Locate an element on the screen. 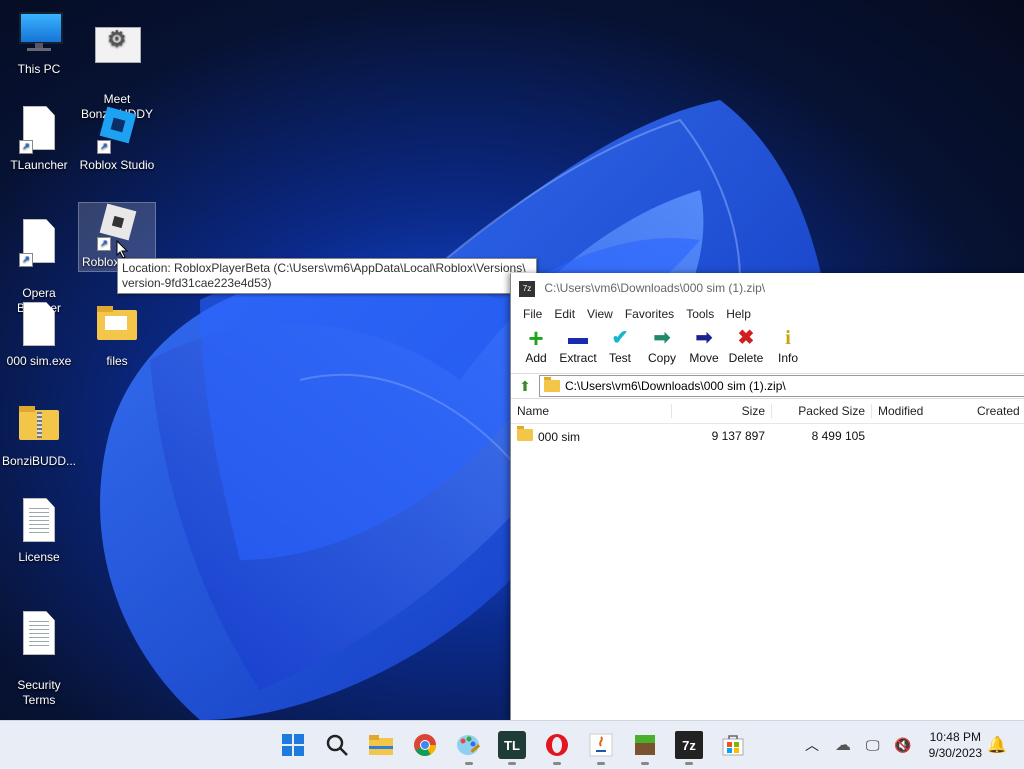 The width and height of the screenshot is (1024, 769). desktop-icon-label: License is located at coordinates (39, 557).